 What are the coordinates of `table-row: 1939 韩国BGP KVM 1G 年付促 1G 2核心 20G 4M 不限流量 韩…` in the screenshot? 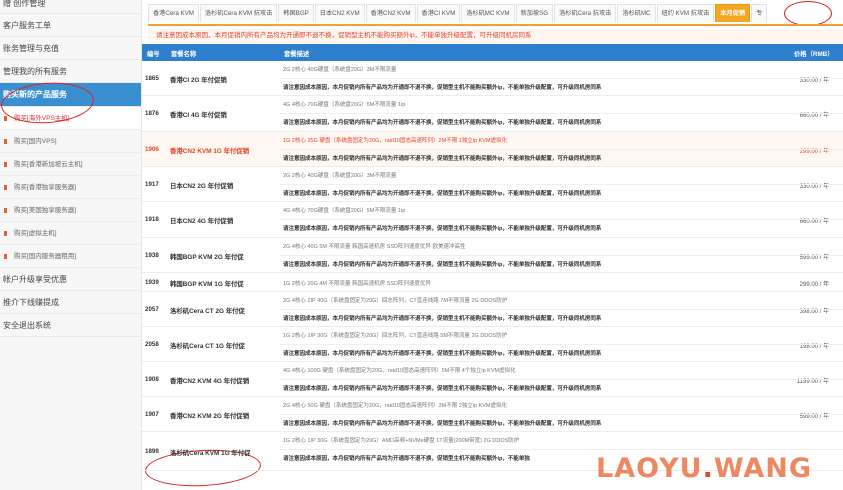 It's located at (492, 282).